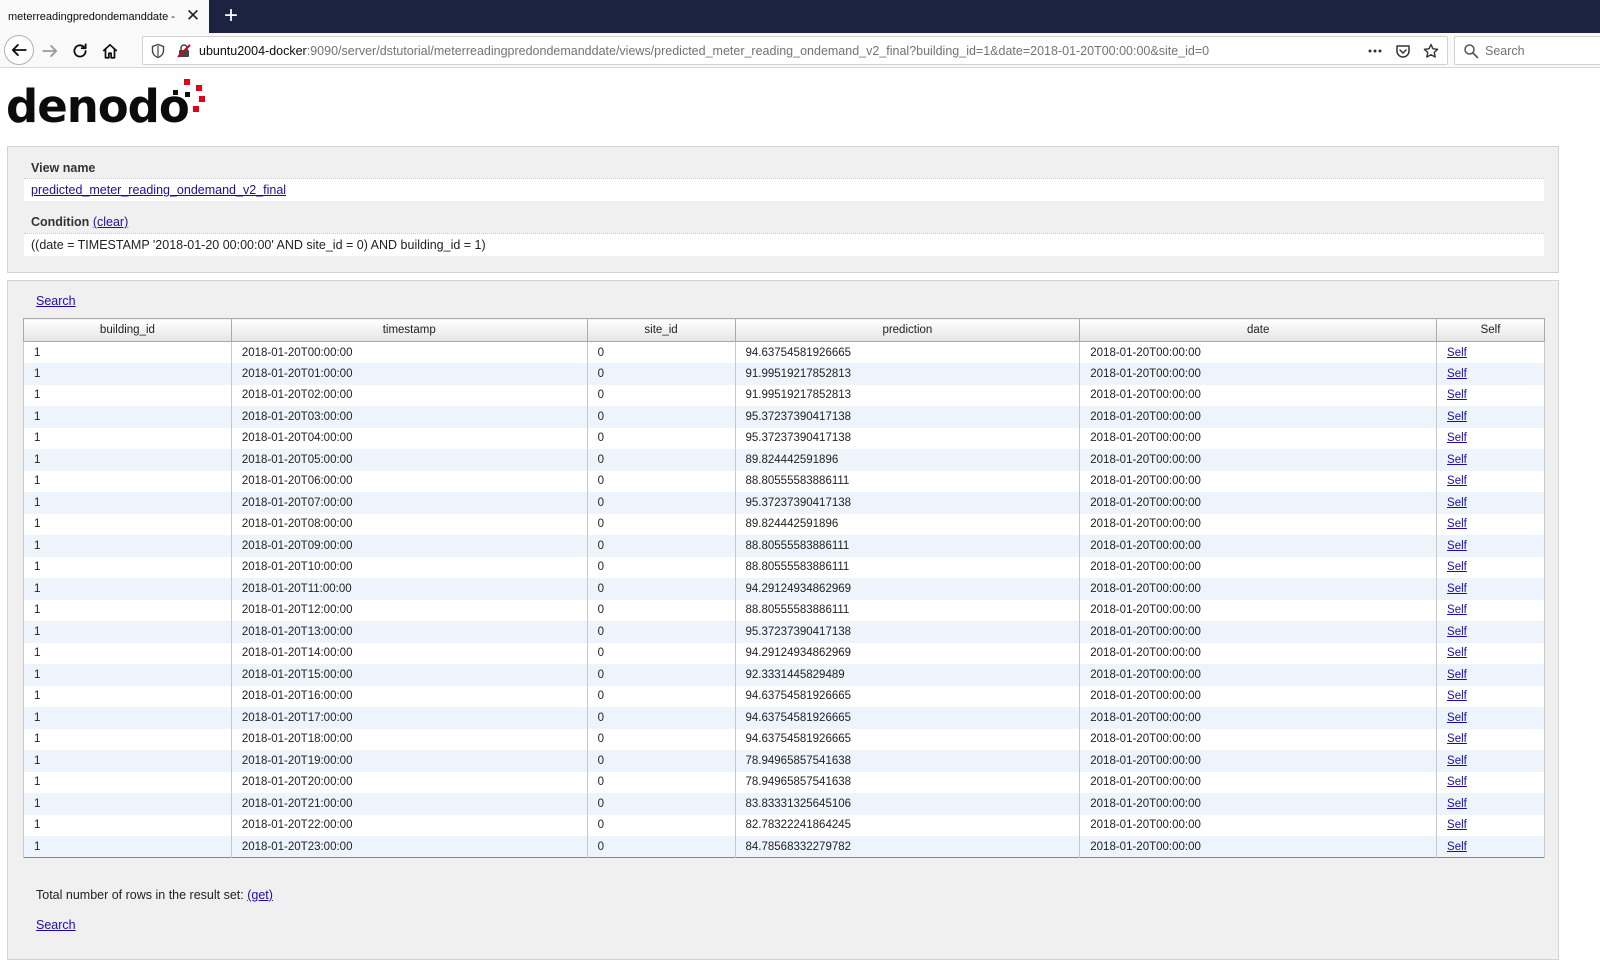 Image resolution: width=1600 pixels, height=969 pixels. What do you see at coordinates (110, 51) in the screenshot?
I see `home-button` at bounding box center [110, 51].